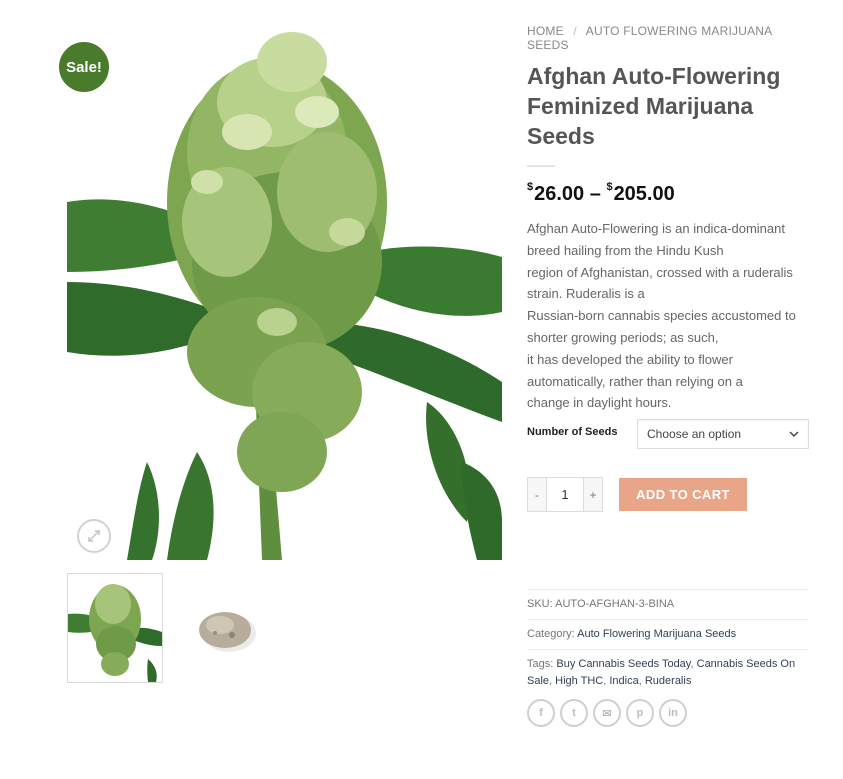 The width and height of the screenshot is (843, 779). What do you see at coordinates (551, 634) in the screenshot?
I see `category-label: Category:` at bounding box center [551, 634].